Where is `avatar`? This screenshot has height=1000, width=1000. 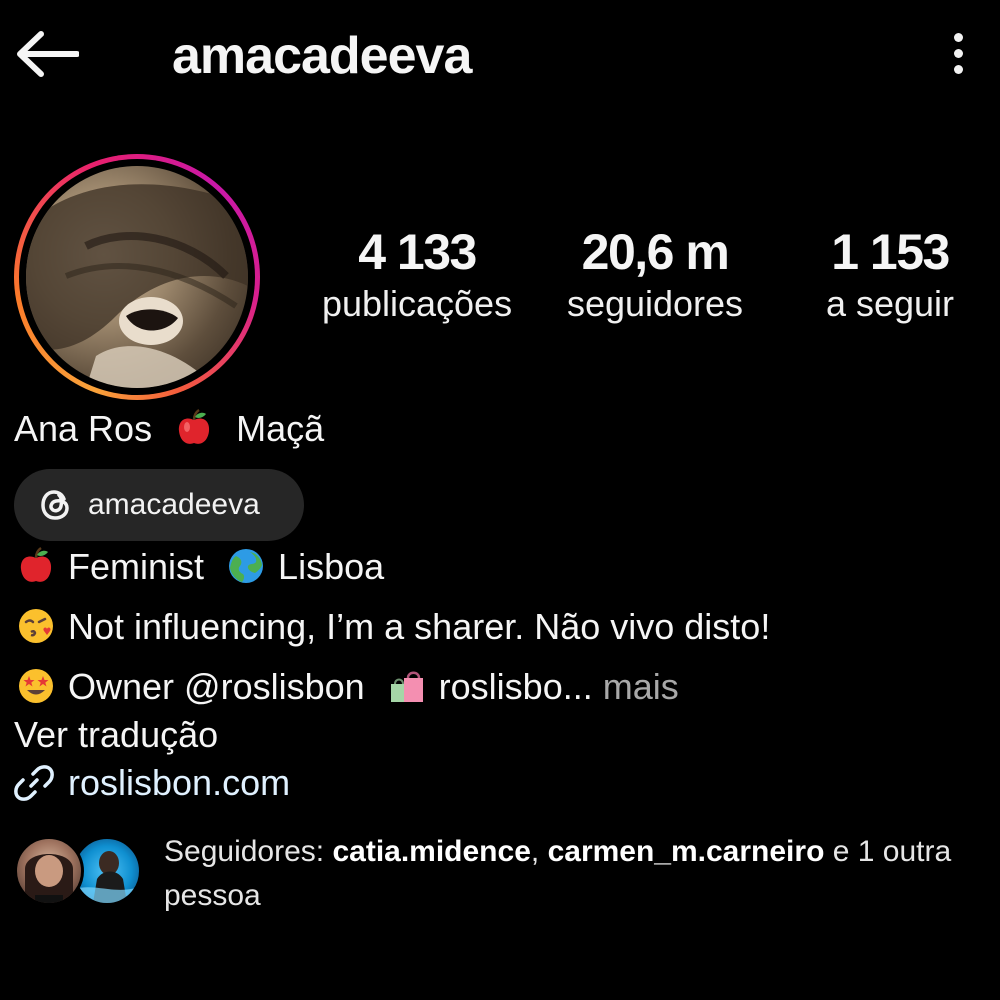 avatar is located at coordinates (137, 277).